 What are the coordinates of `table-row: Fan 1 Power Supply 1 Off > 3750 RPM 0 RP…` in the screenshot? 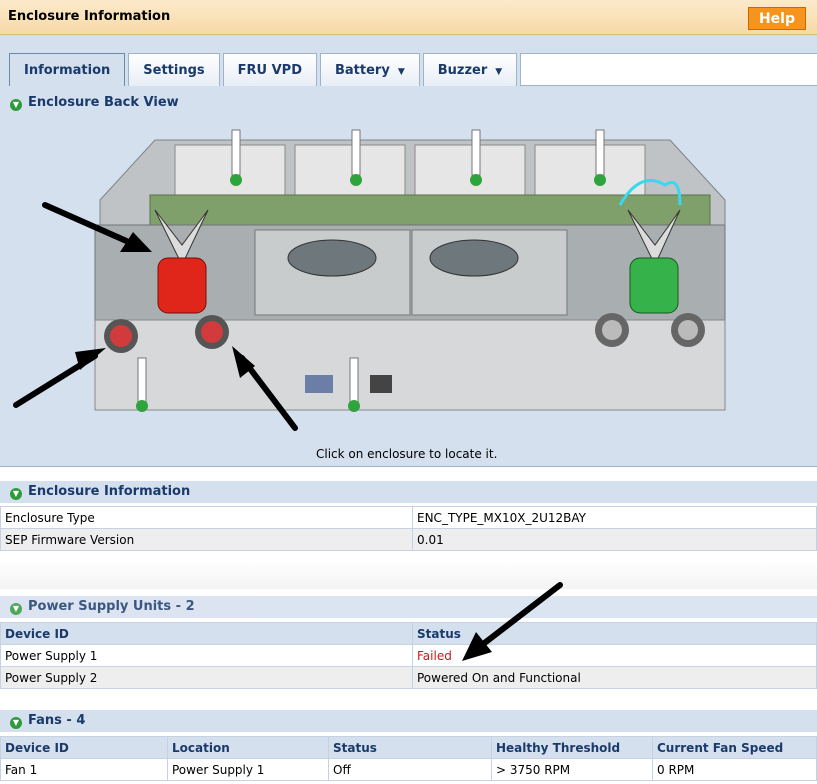 It's located at (408, 769).